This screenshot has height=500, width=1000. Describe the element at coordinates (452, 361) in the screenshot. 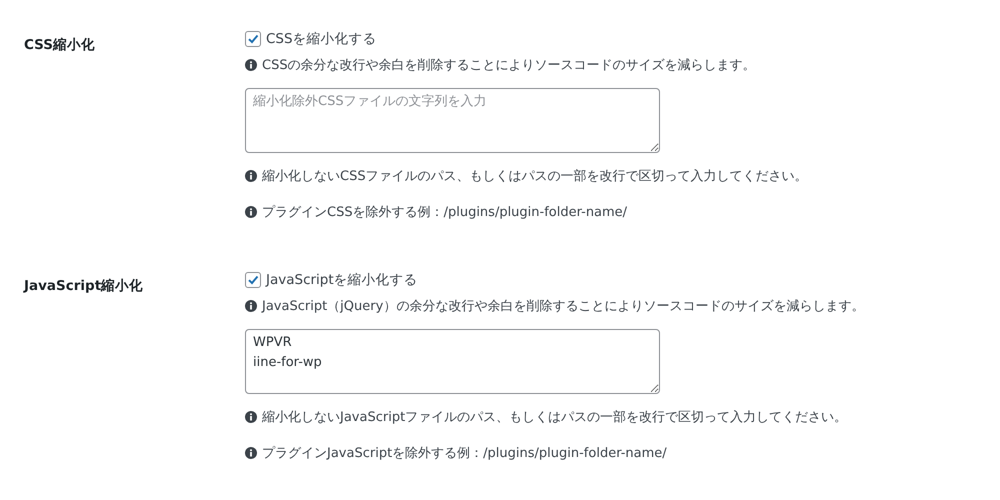

I see `exclude-textarea: WPVR iine-for-wp` at that location.